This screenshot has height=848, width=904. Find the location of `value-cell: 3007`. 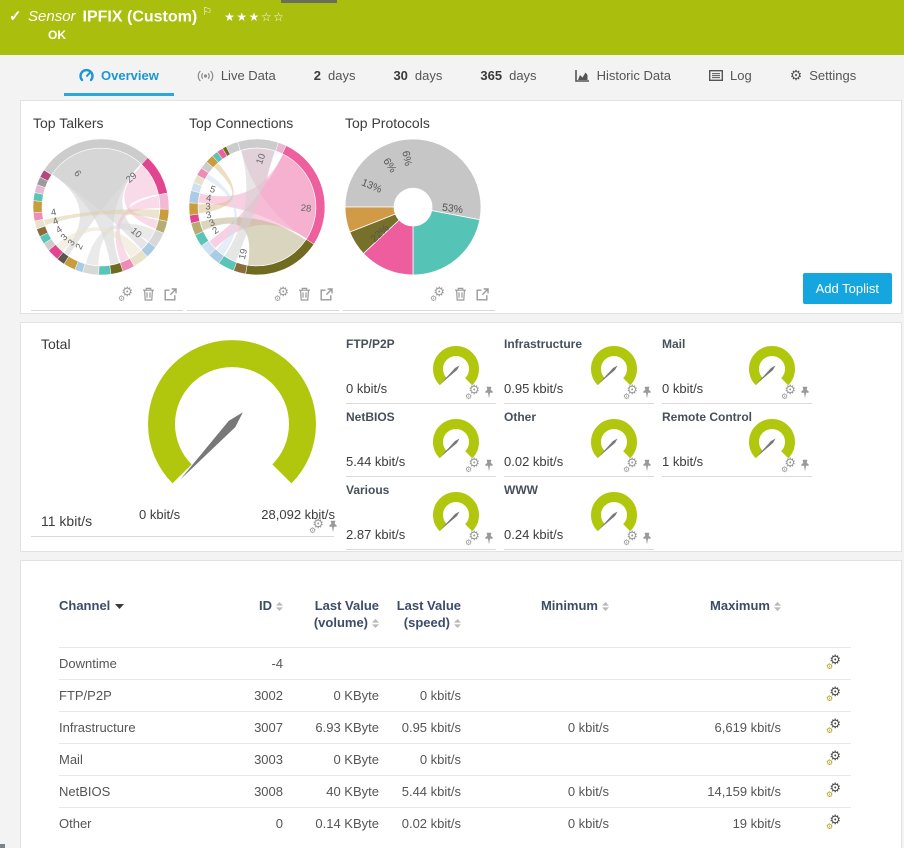

value-cell: 3007 is located at coordinates (246, 727).